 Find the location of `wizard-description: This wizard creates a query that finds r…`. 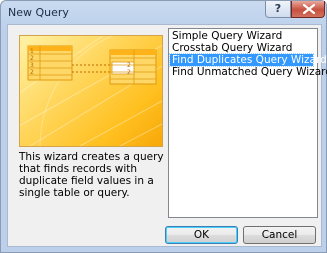

wizard-description: This wizard creates a query that finds r… is located at coordinates (91, 175).